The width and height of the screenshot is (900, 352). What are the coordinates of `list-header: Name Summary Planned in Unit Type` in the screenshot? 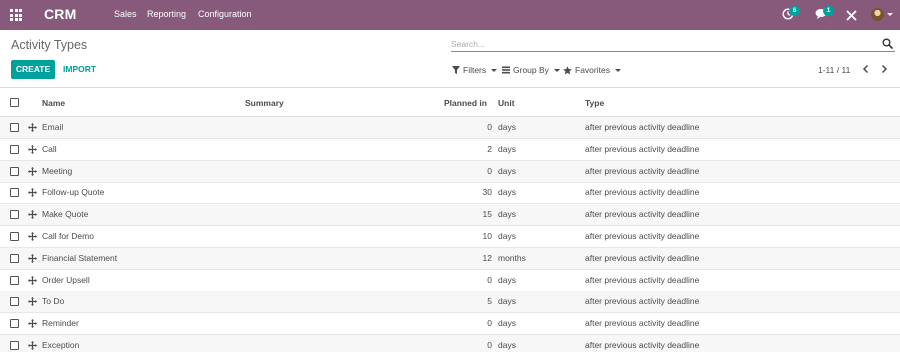 It's located at (450, 102).